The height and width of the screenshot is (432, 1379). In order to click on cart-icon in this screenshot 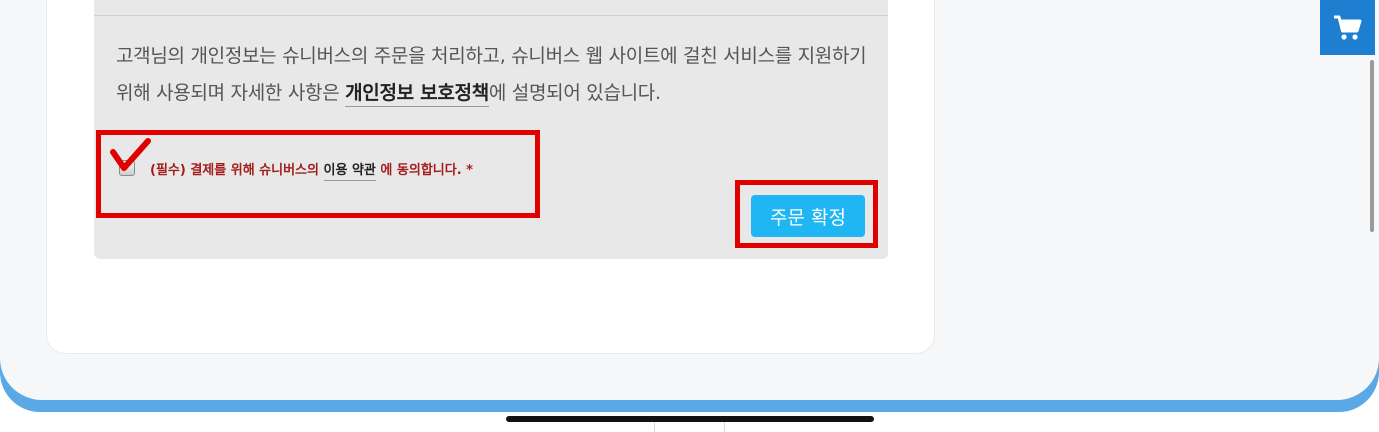, I will do `click(1347, 27)`.